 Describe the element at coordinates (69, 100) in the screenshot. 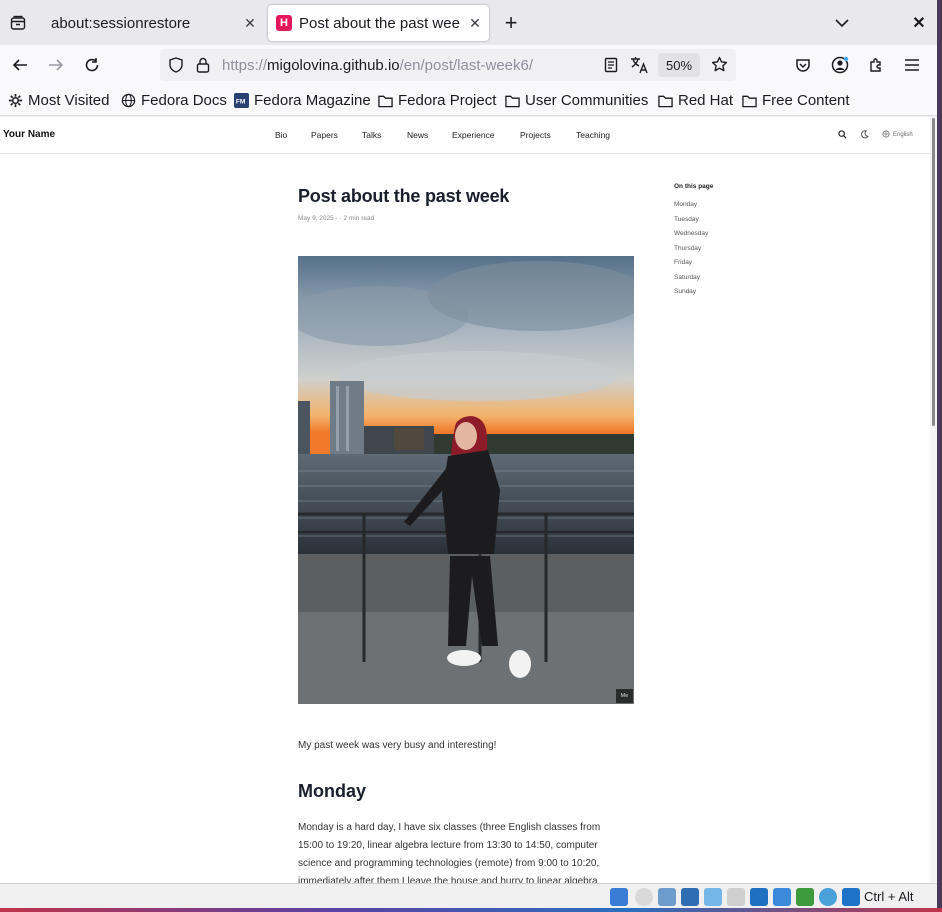

I see `bookmark-label: Most Visited` at that location.